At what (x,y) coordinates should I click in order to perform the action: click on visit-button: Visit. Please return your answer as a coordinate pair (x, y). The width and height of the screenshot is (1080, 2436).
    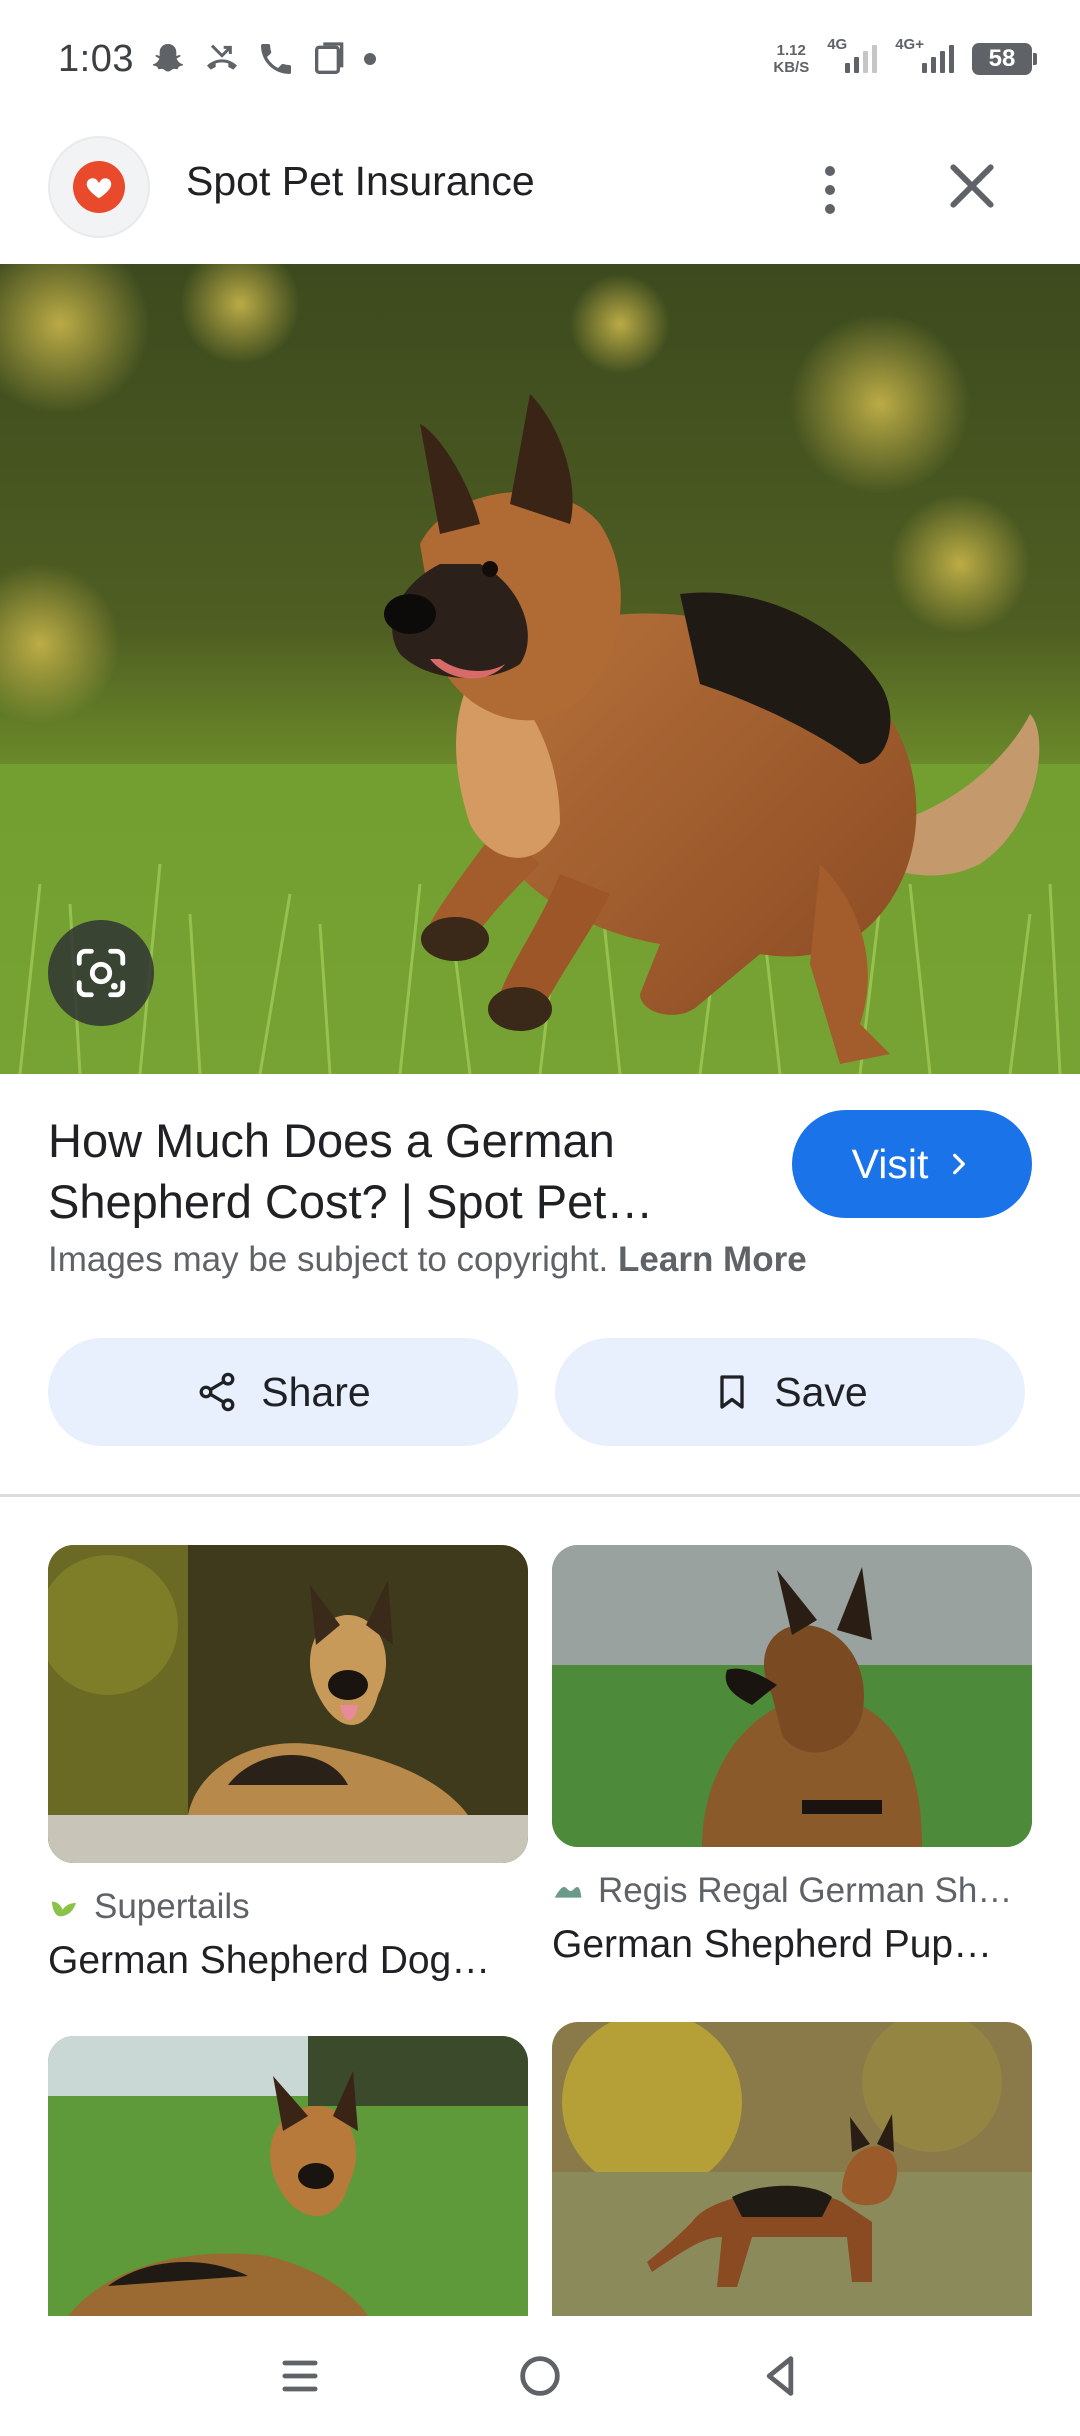
    Looking at the image, I should click on (912, 1164).